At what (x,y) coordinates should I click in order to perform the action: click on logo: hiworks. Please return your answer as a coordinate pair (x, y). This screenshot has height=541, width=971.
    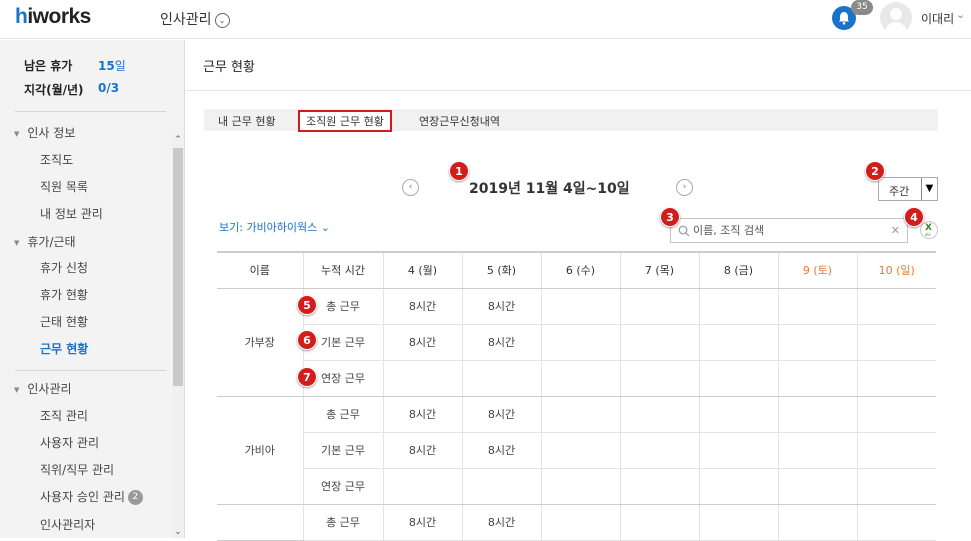
    Looking at the image, I should click on (53, 17).